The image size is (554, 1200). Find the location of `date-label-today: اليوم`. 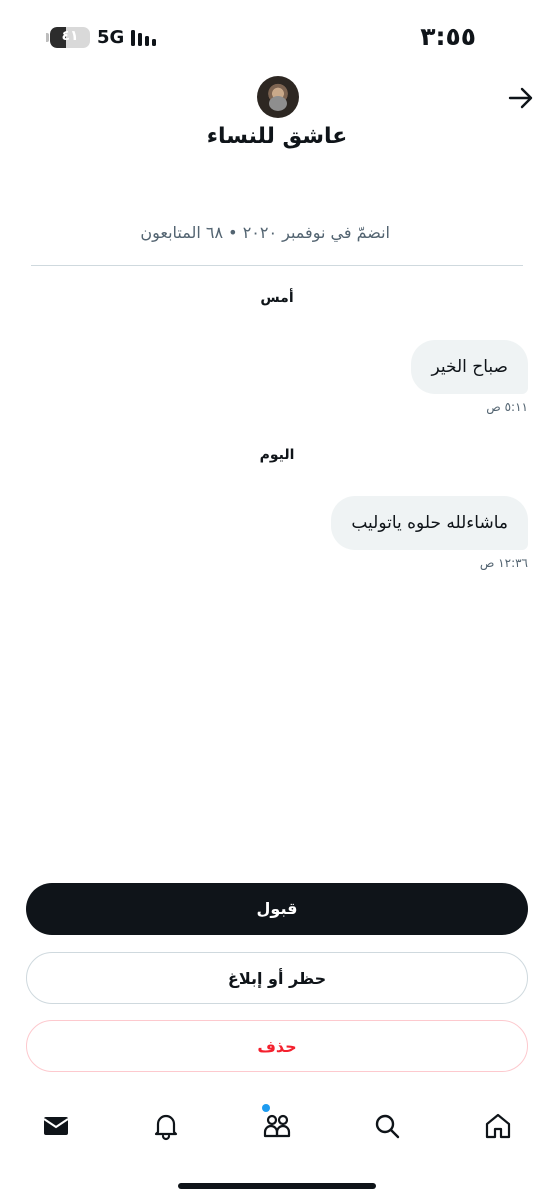

date-label-today: اليوم is located at coordinates (277, 455).